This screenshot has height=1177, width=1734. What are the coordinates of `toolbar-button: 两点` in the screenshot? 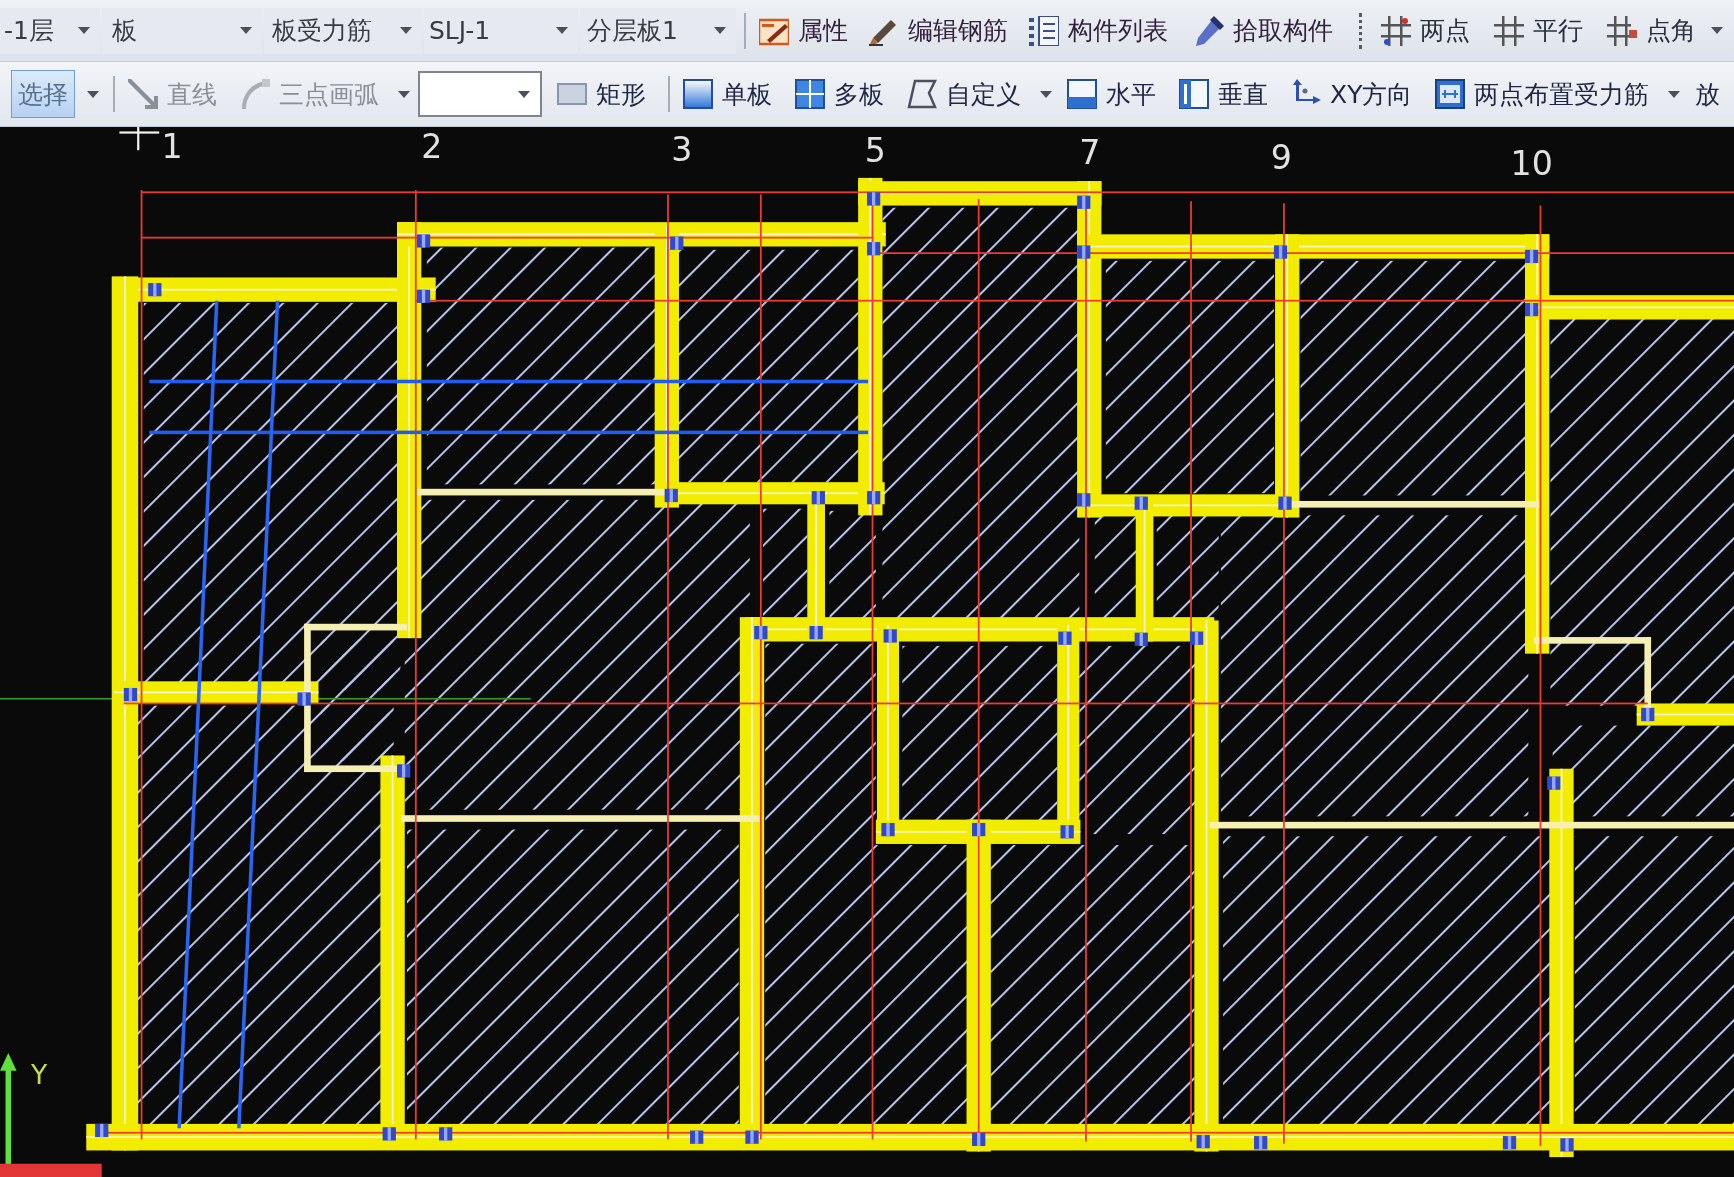 It's located at (1425, 30).